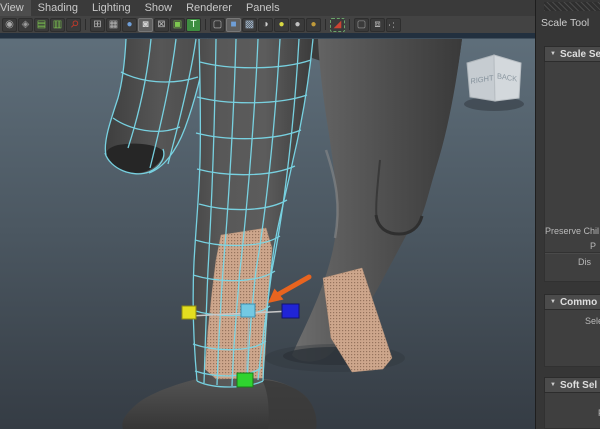 The image size is (600, 429). Describe the element at coordinates (248, 310) in the screenshot. I see `manipulator-center-handle` at that location.